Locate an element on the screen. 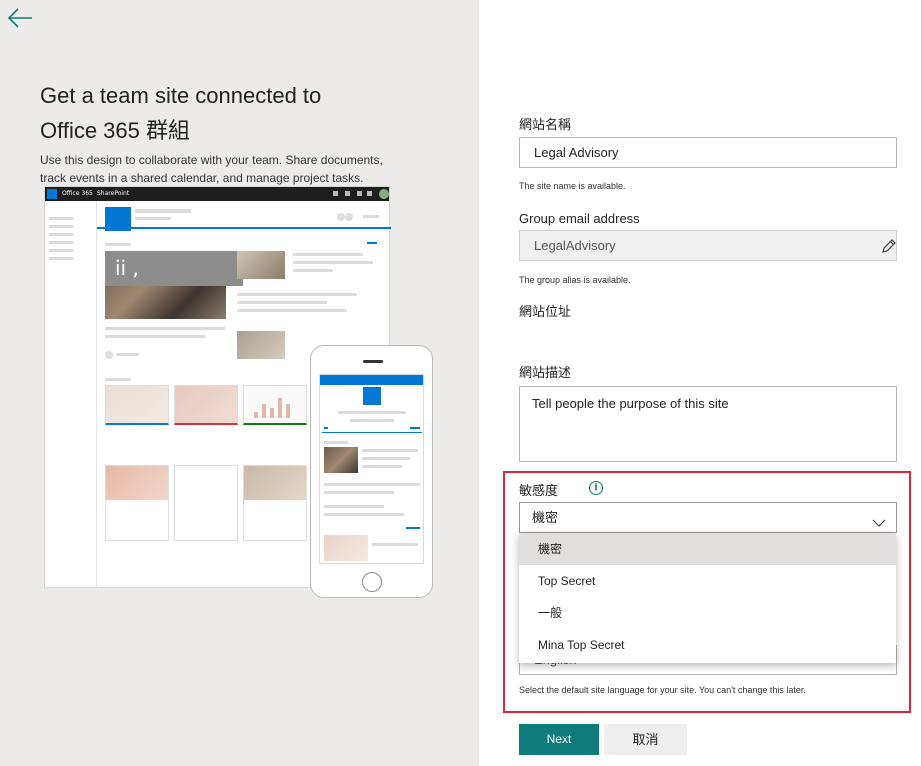 This screenshot has width=922, height=766. preview-app-name: SharePoint is located at coordinates (113, 193).